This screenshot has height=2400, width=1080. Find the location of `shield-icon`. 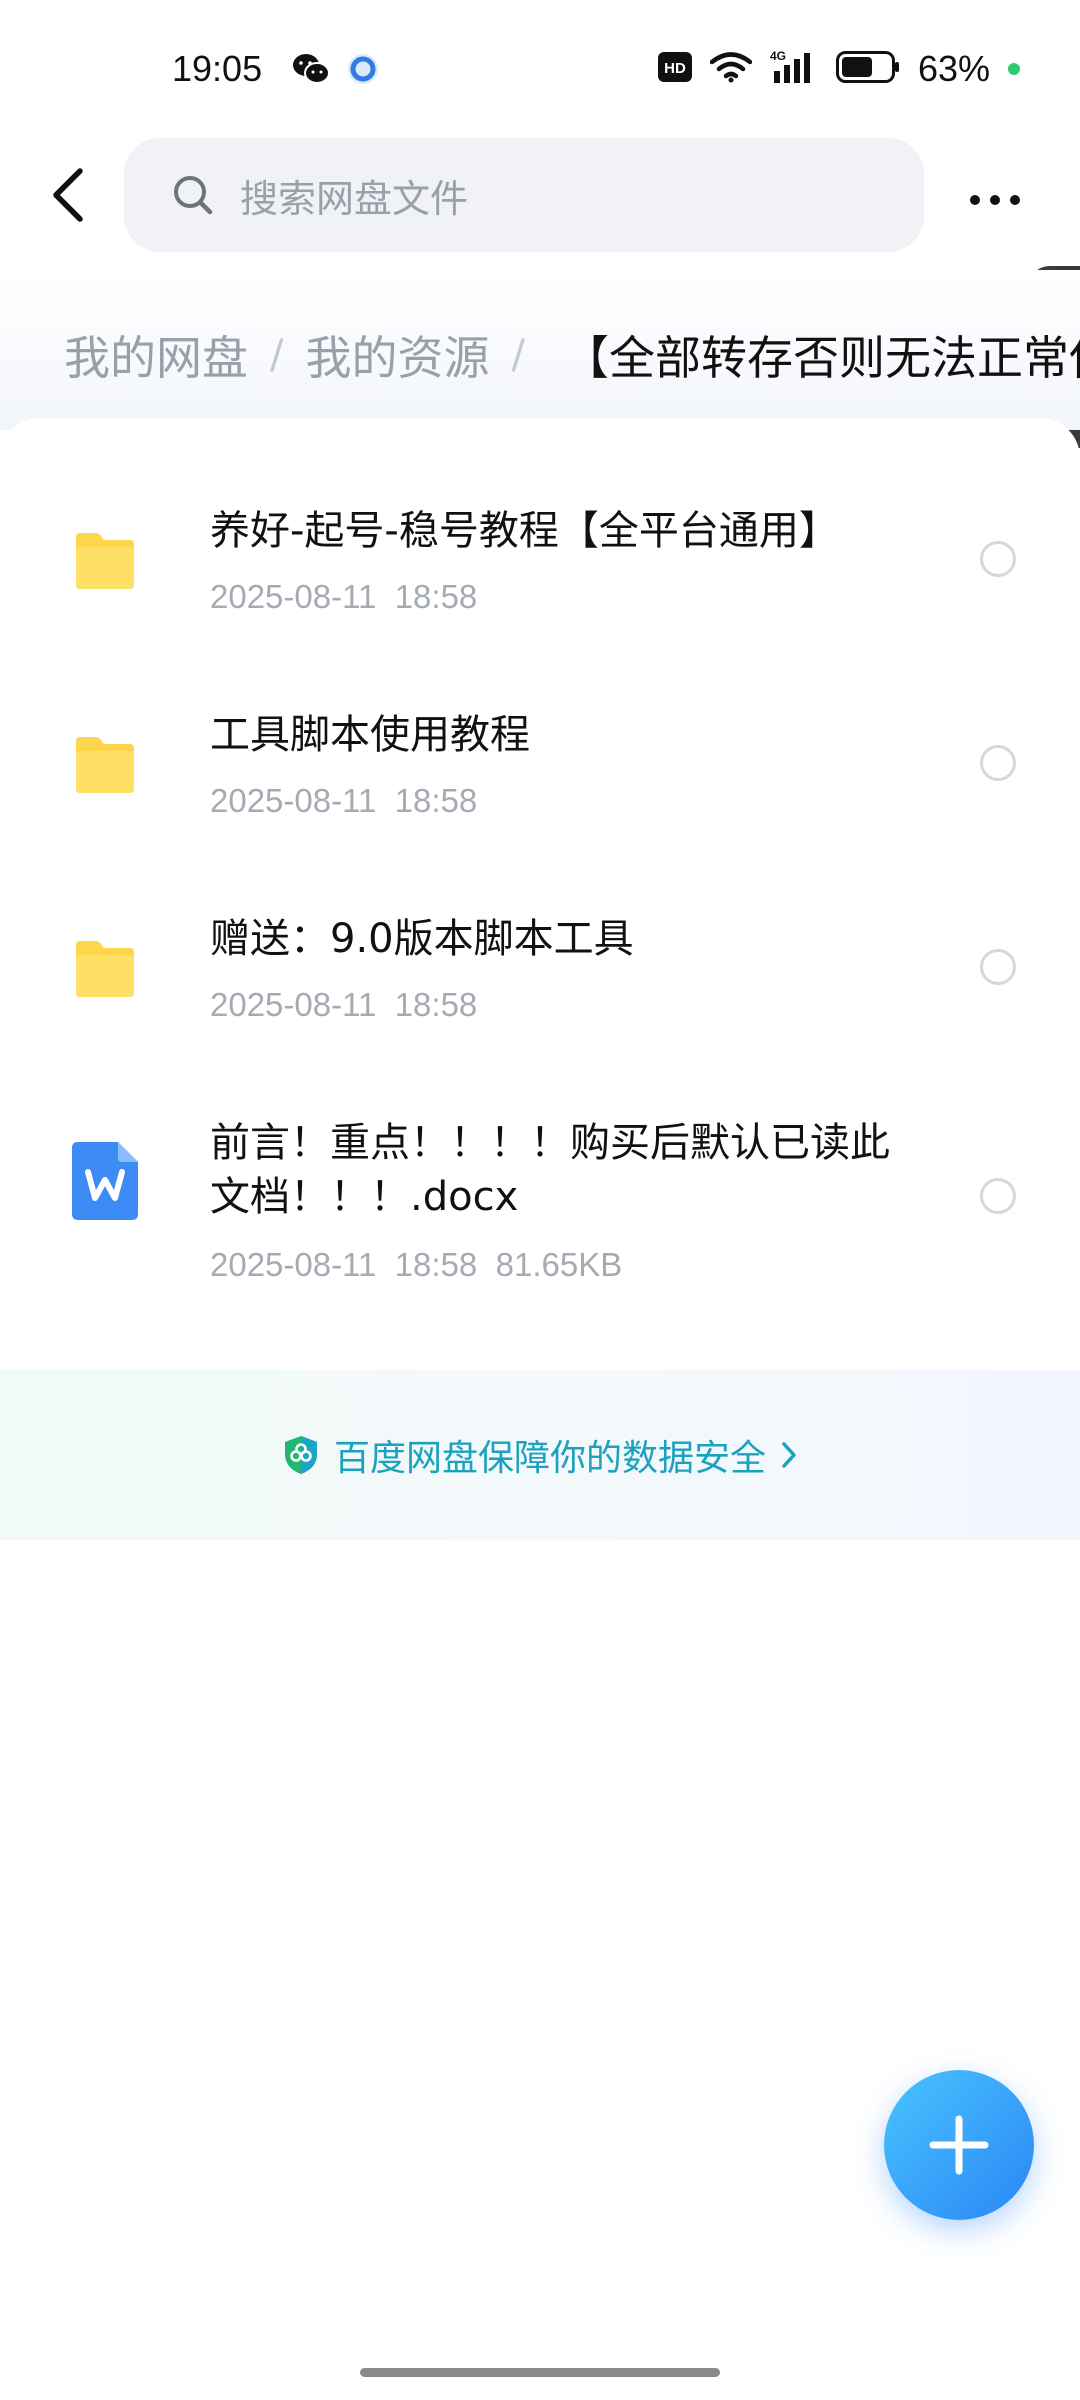

shield-icon is located at coordinates (300, 1455).